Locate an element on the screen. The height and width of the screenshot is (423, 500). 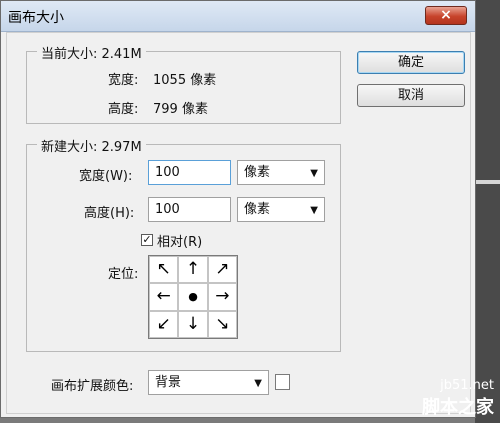
height-unit-select: 像素 ▼ is located at coordinates (281, 209).